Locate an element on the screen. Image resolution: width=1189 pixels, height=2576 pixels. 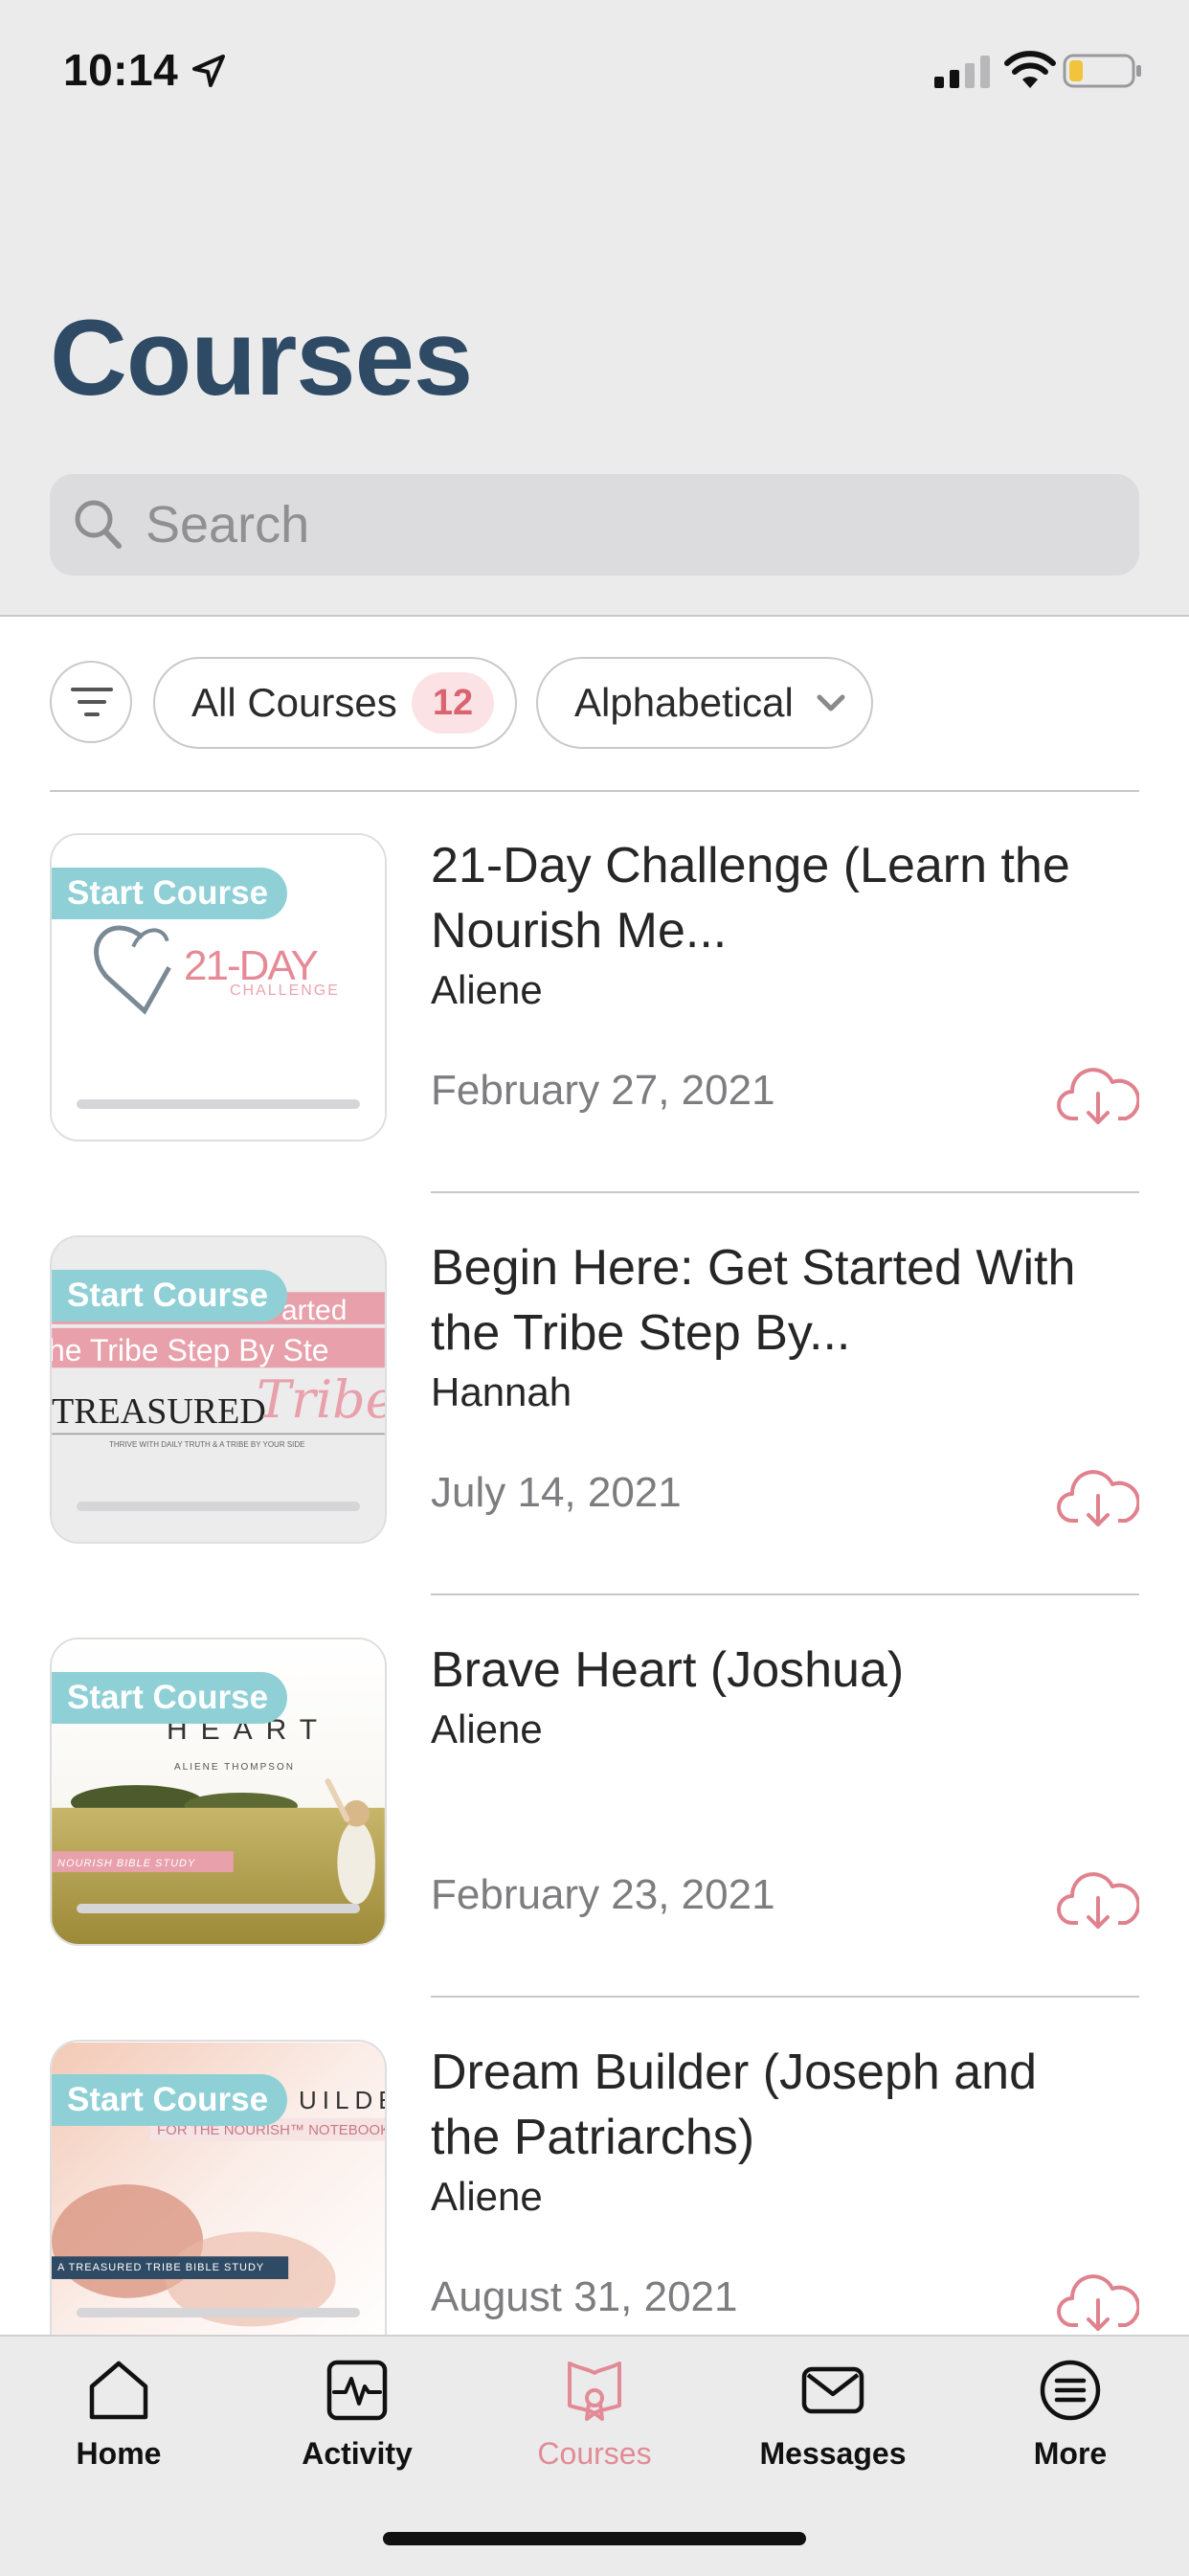
course-date: August 31, 2021 is located at coordinates (584, 2296).